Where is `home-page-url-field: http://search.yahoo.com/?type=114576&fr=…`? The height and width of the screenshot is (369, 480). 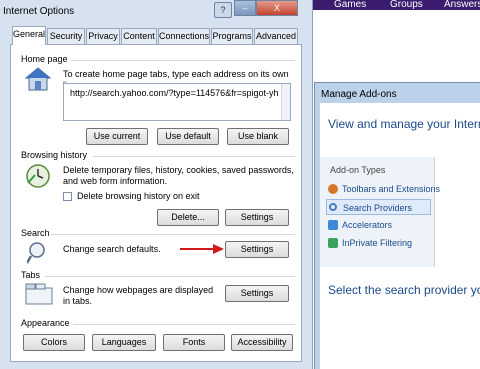
home-page-url-field: http://search.yahoo.com/?type=114576&fr=… is located at coordinates (177, 102).